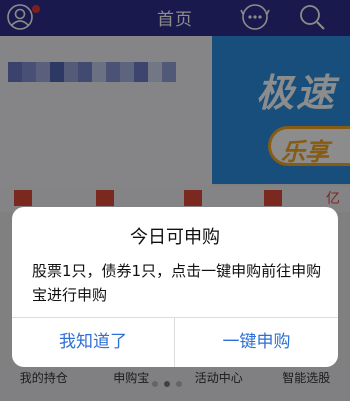 This screenshot has height=401, width=350. What do you see at coordinates (93, 342) in the screenshot?
I see `acknowledge-button: 我知道了` at bounding box center [93, 342].